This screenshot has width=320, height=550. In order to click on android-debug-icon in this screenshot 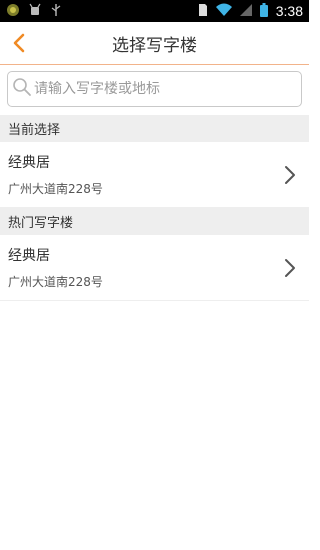, I will do `click(35, 11)`.